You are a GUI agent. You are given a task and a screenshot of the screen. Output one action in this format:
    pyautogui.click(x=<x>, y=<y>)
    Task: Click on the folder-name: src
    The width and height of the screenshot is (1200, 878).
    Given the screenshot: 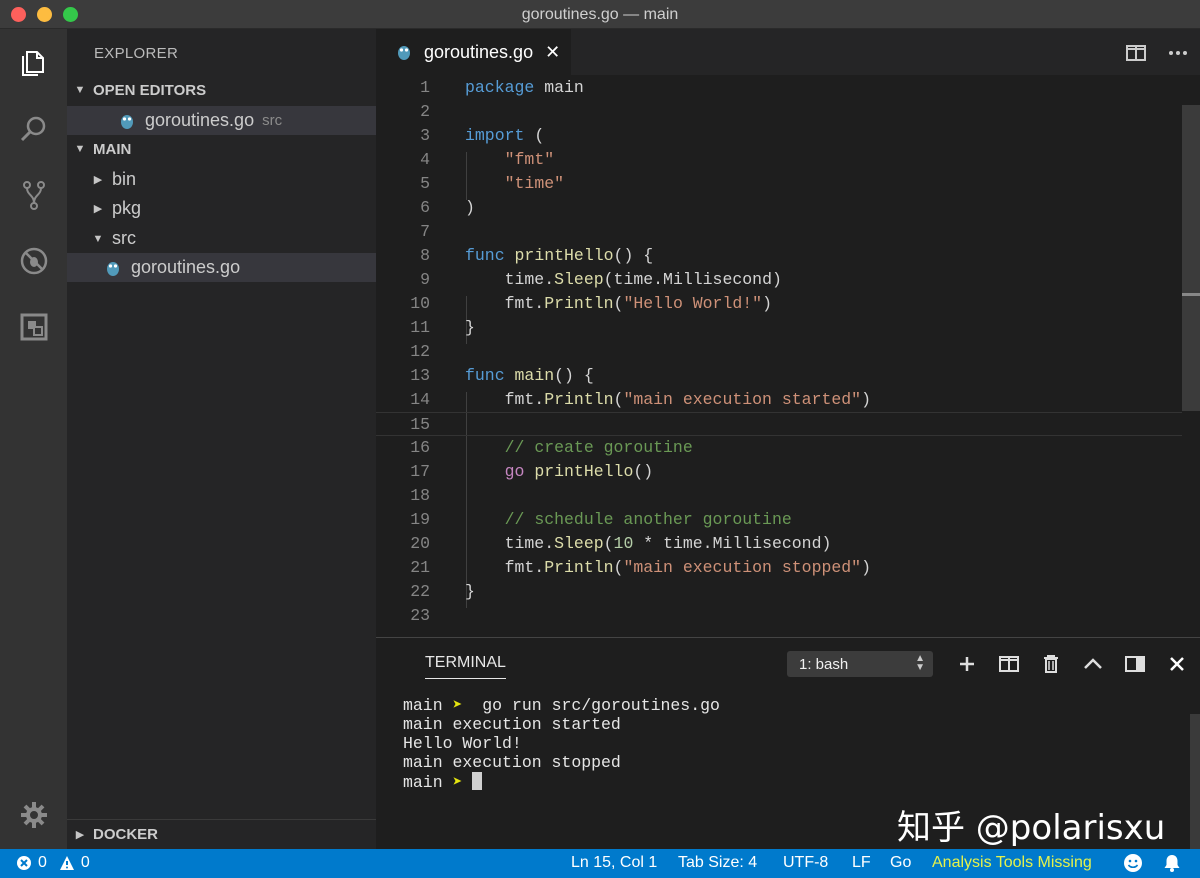 What is the action you would take?
    pyautogui.click(x=124, y=238)
    